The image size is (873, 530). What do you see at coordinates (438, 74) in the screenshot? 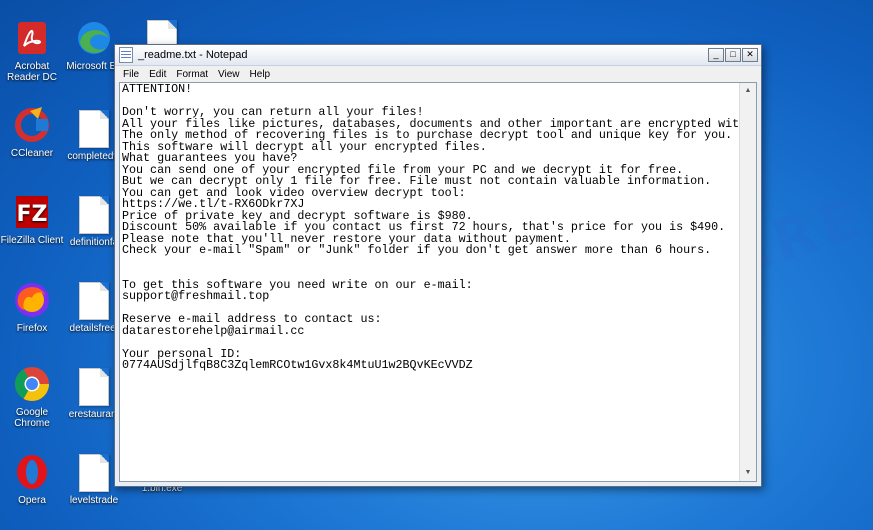
I see `menu-bar: File Edit Format View Help` at bounding box center [438, 74].